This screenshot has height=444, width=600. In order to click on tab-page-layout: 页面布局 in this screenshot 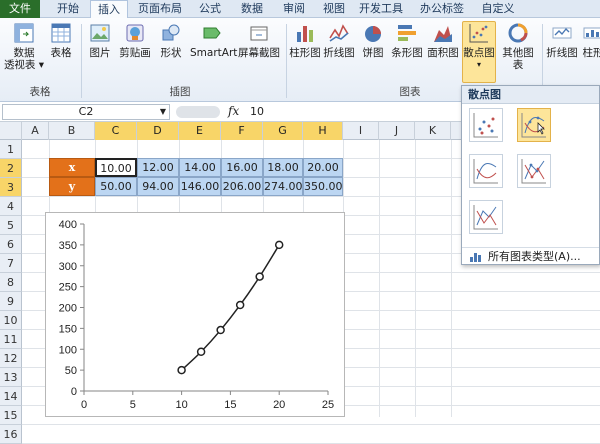, I will do `click(160, 9)`.